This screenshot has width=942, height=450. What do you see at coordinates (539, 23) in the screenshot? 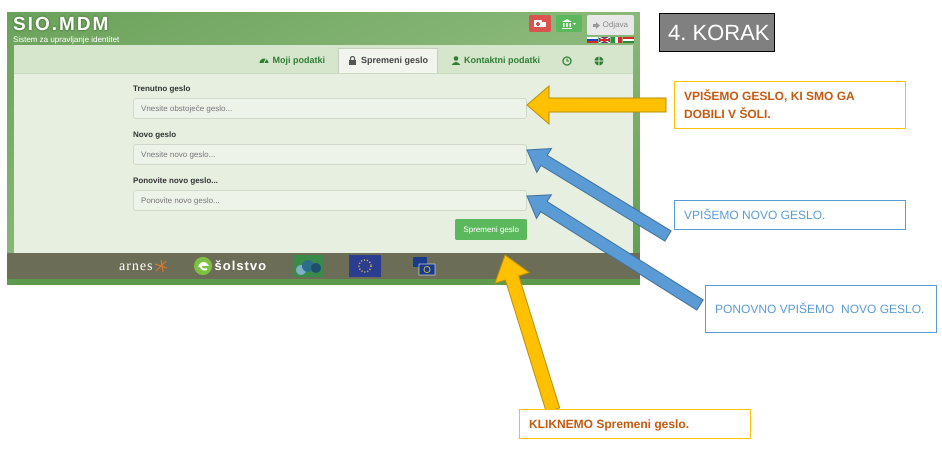
I see `ambulance-button` at bounding box center [539, 23].